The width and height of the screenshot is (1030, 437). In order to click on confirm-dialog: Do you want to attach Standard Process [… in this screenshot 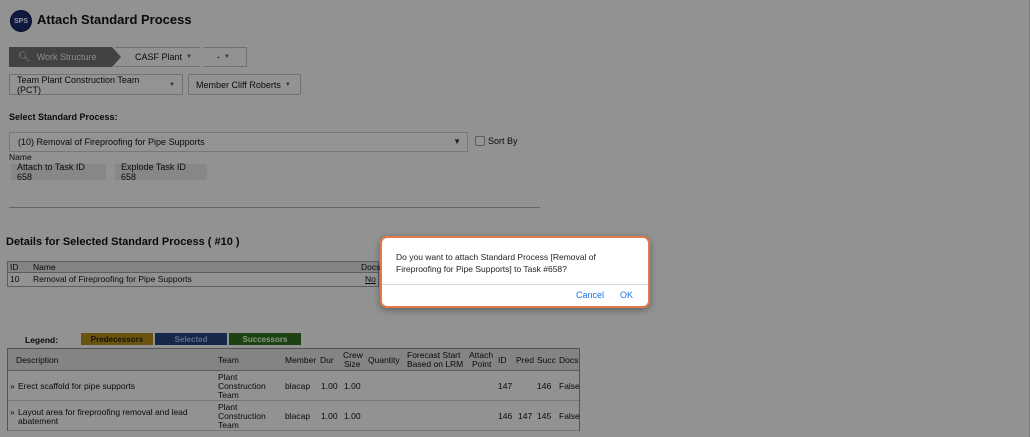, I will do `click(515, 272)`.